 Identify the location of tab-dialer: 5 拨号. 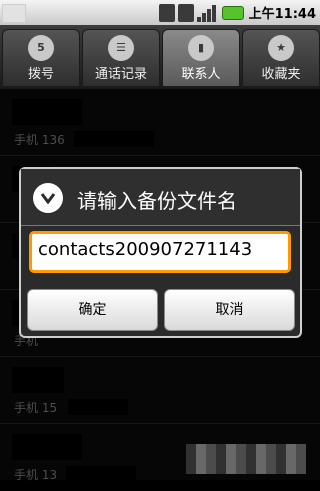
(41, 58).